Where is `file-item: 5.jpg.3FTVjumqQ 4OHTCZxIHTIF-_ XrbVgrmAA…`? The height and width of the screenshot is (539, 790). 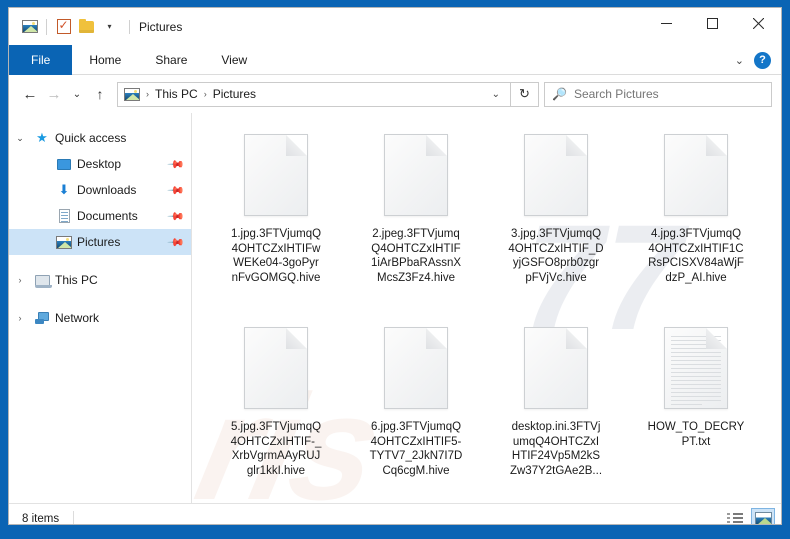 file-item: 5.jpg.3FTVjumqQ 4OHTCZxIHTIF-_ XrbVgrmAA… is located at coordinates (276, 407).